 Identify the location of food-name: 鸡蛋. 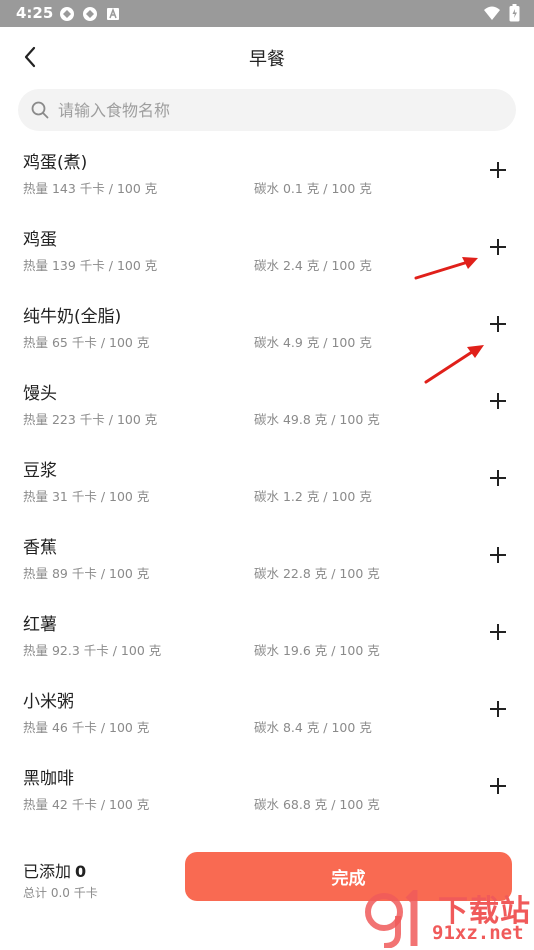
(40, 240).